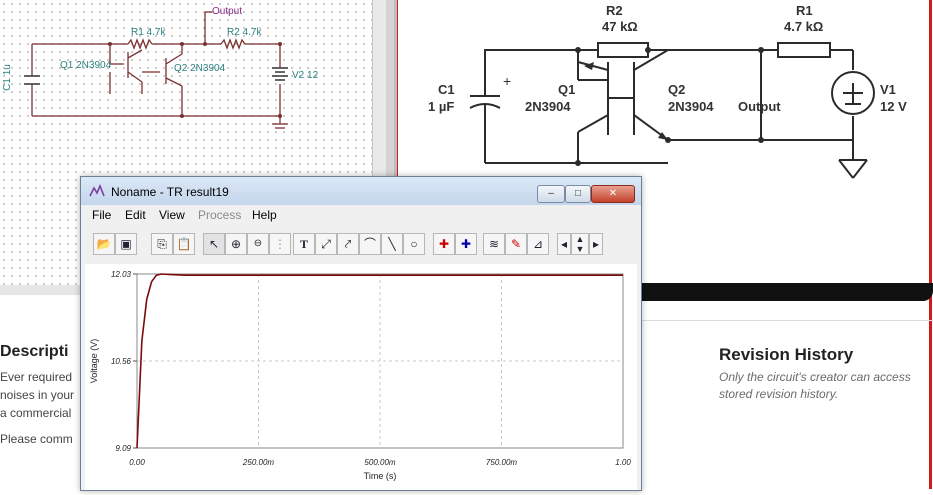  I want to click on r1-name: R1, so click(804, 10).